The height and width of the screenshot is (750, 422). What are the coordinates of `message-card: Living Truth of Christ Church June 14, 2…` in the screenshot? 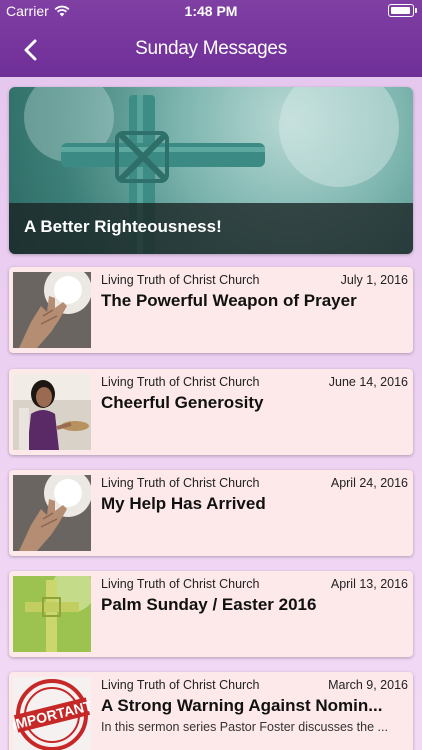 It's located at (211, 412).